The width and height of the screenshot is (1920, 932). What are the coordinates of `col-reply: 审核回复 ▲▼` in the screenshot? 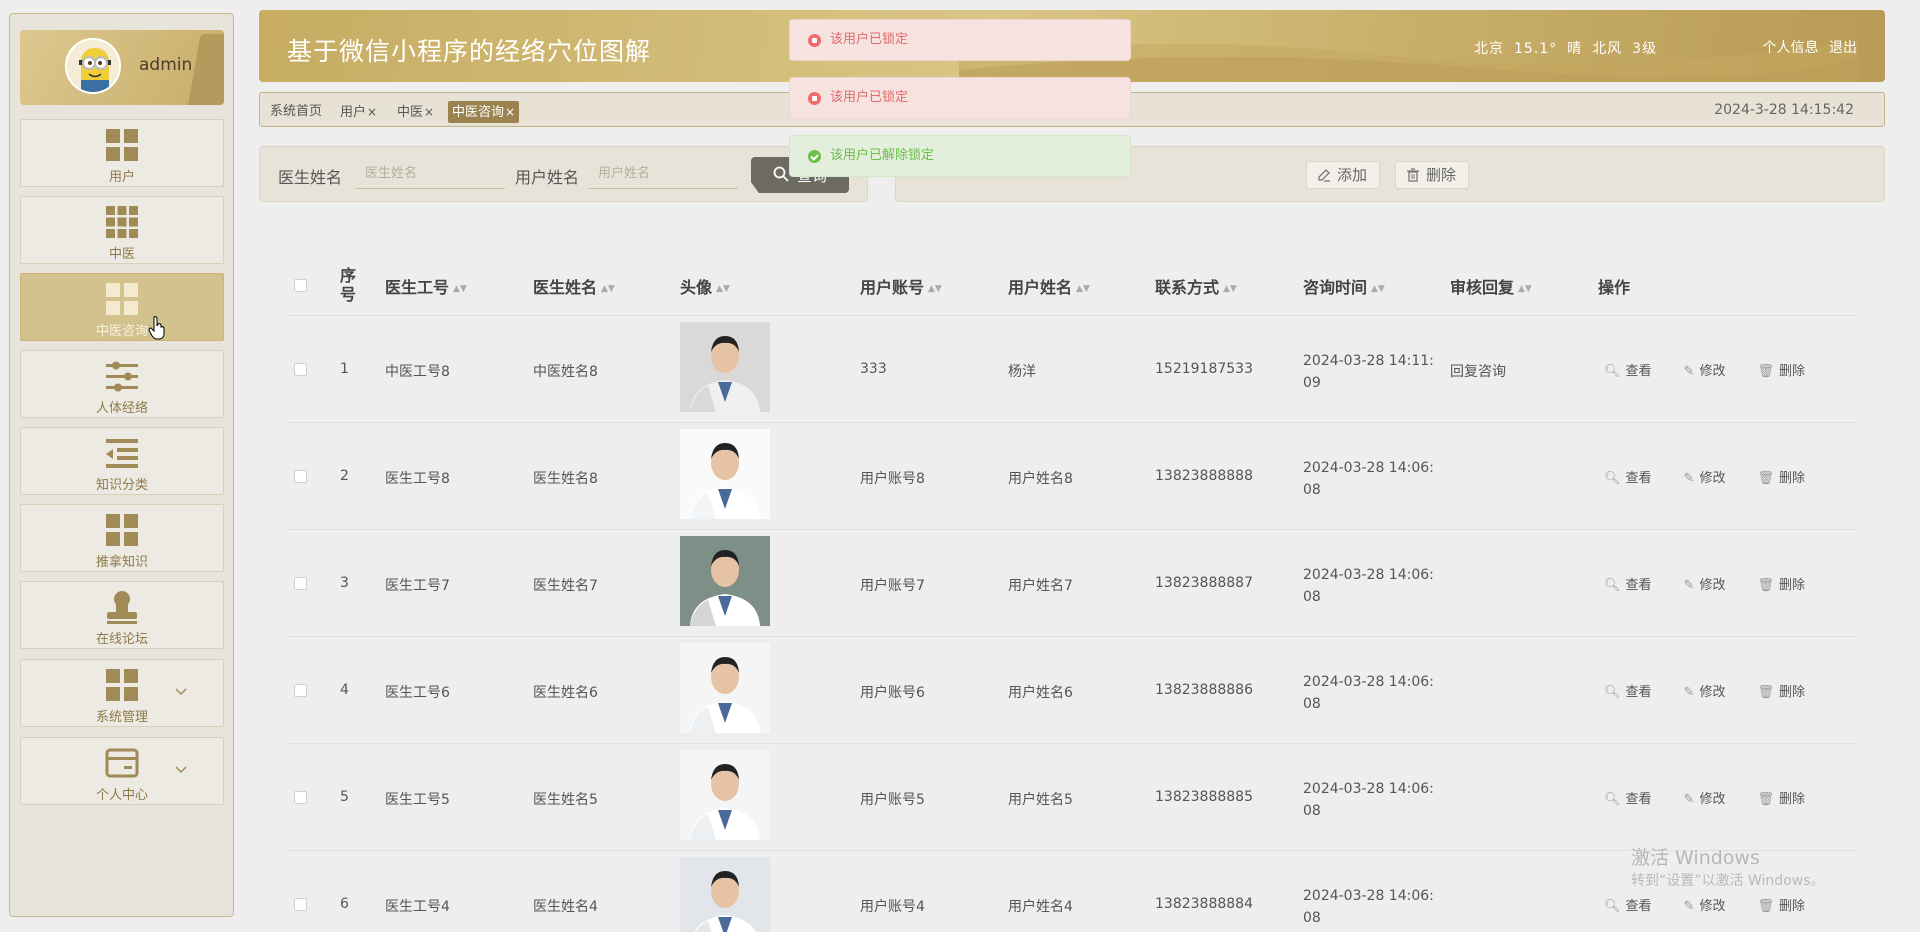 It's located at (1491, 286).